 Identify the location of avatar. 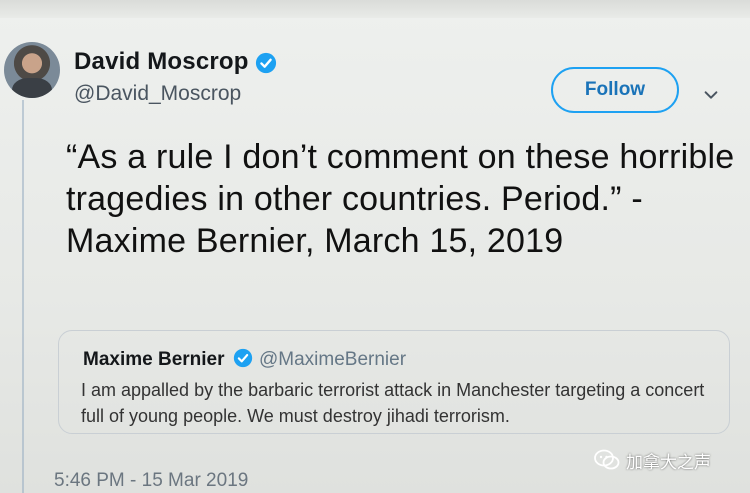
(32, 70).